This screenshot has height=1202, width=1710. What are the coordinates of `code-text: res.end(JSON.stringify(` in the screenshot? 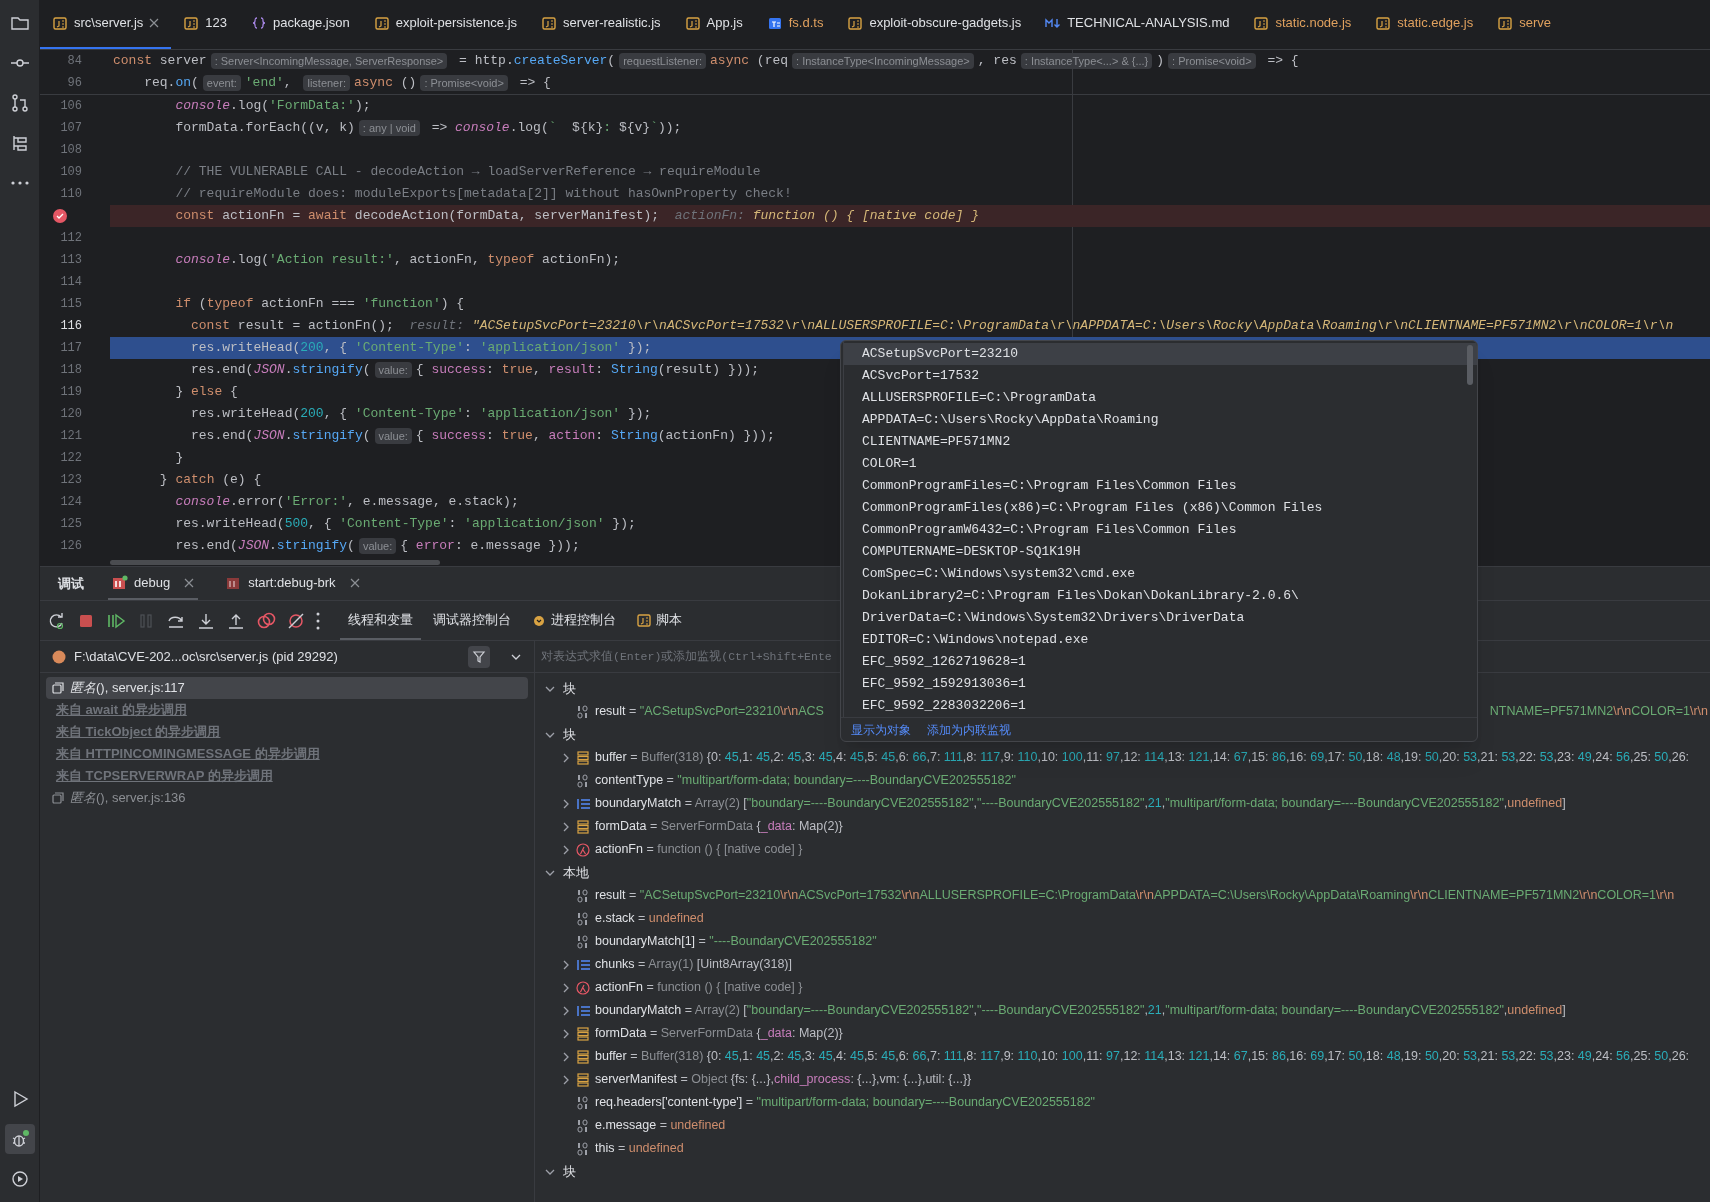 It's located at (264, 546).